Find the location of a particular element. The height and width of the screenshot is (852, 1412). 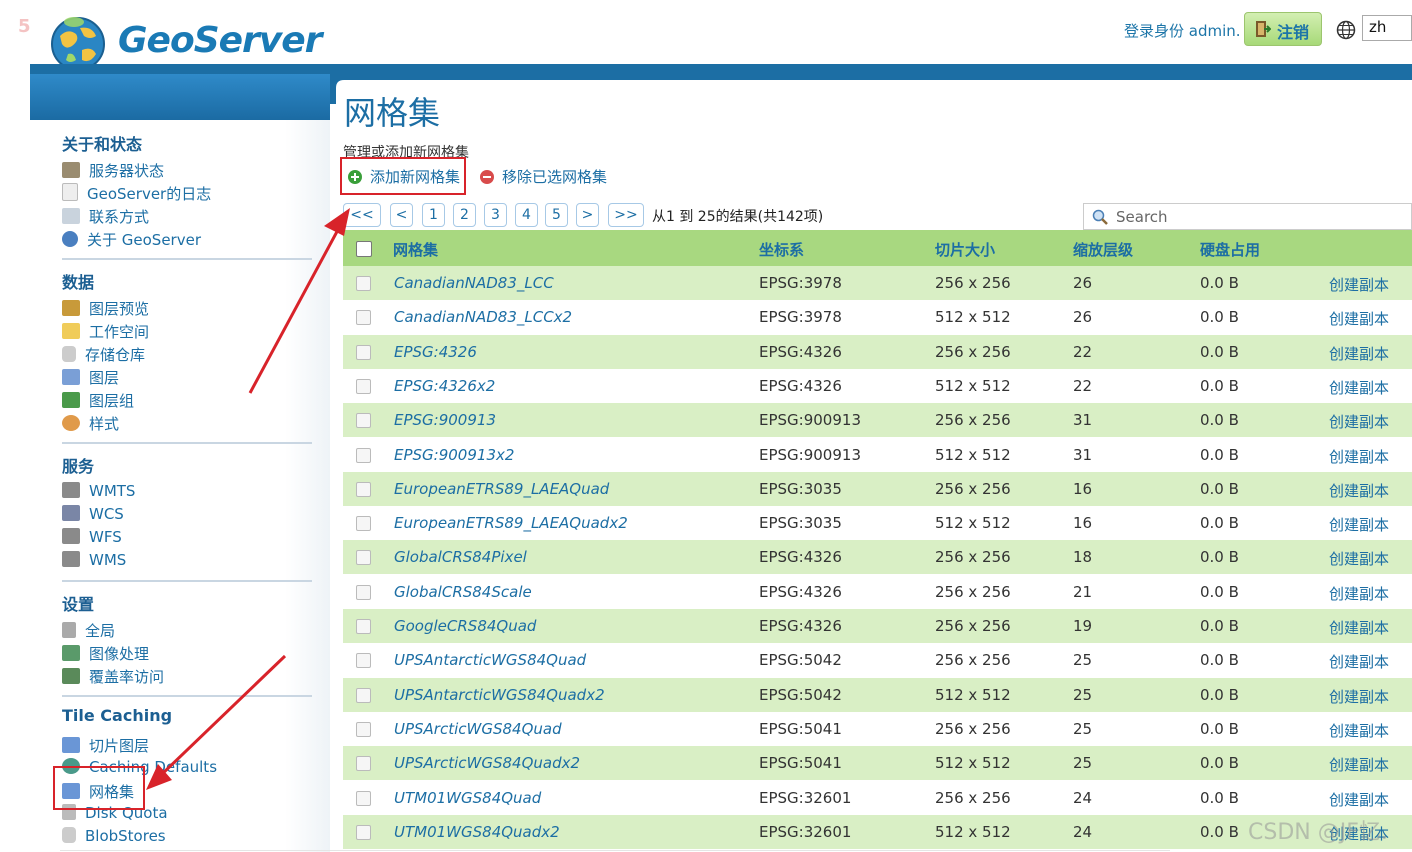

pager-last-button: >> is located at coordinates (626, 215).